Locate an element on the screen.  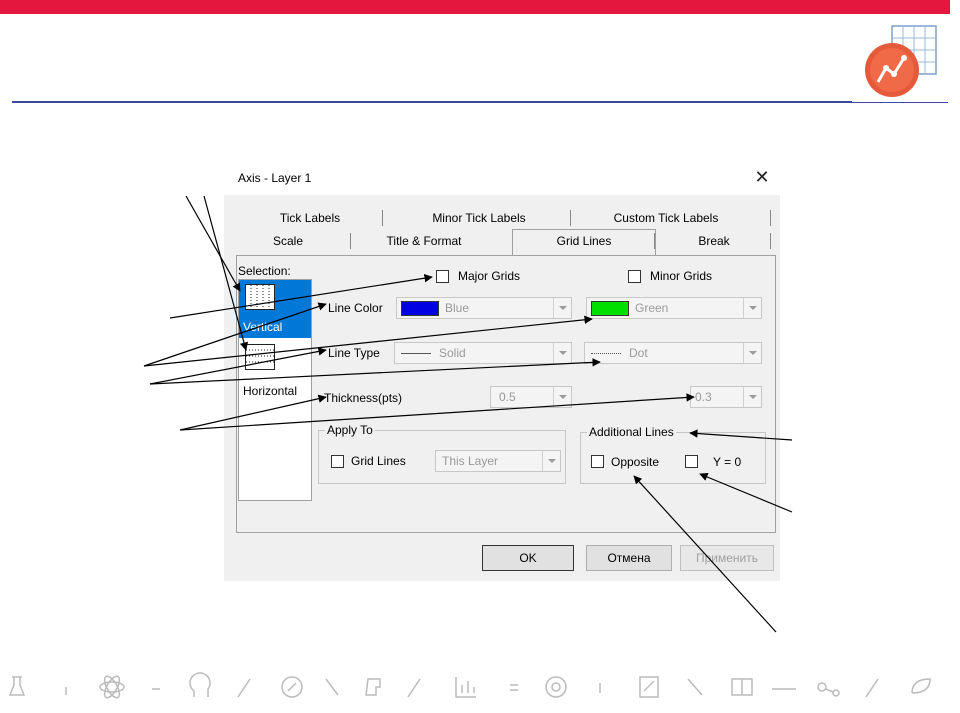
atom-icon is located at coordinates (112, 687).